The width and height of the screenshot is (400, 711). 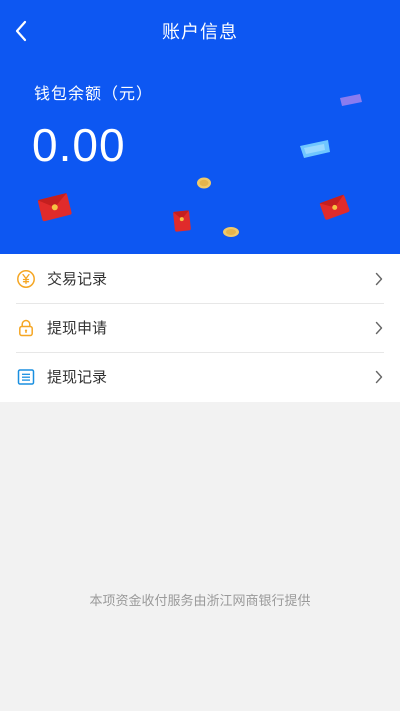 I want to click on menu-item-withdraw-records: 提现记录, so click(x=200, y=376).